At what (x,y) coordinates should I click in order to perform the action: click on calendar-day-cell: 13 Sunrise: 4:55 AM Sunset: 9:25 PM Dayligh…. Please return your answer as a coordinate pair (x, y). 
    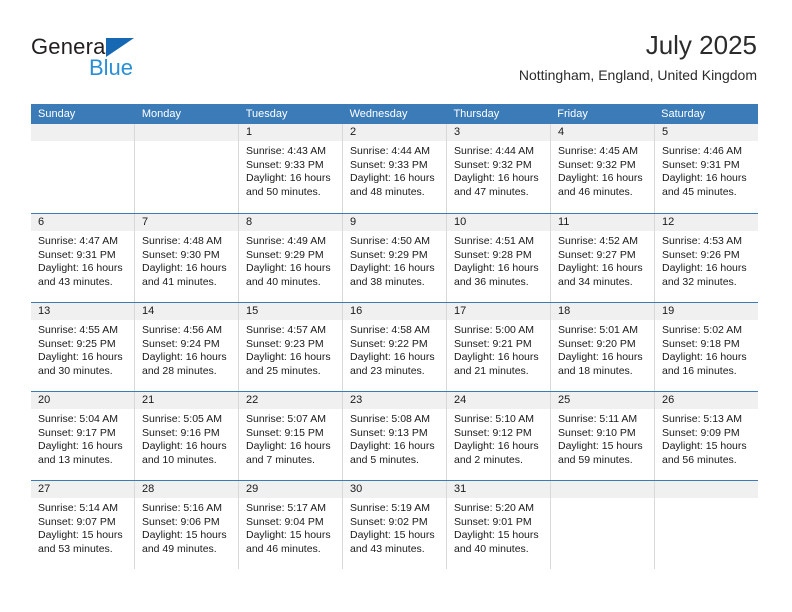
    Looking at the image, I should click on (82, 347).